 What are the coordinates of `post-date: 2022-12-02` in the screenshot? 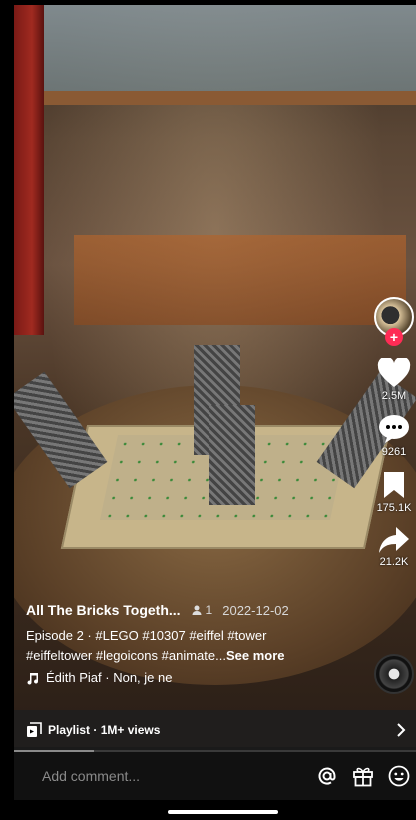 It's located at (255, 610).